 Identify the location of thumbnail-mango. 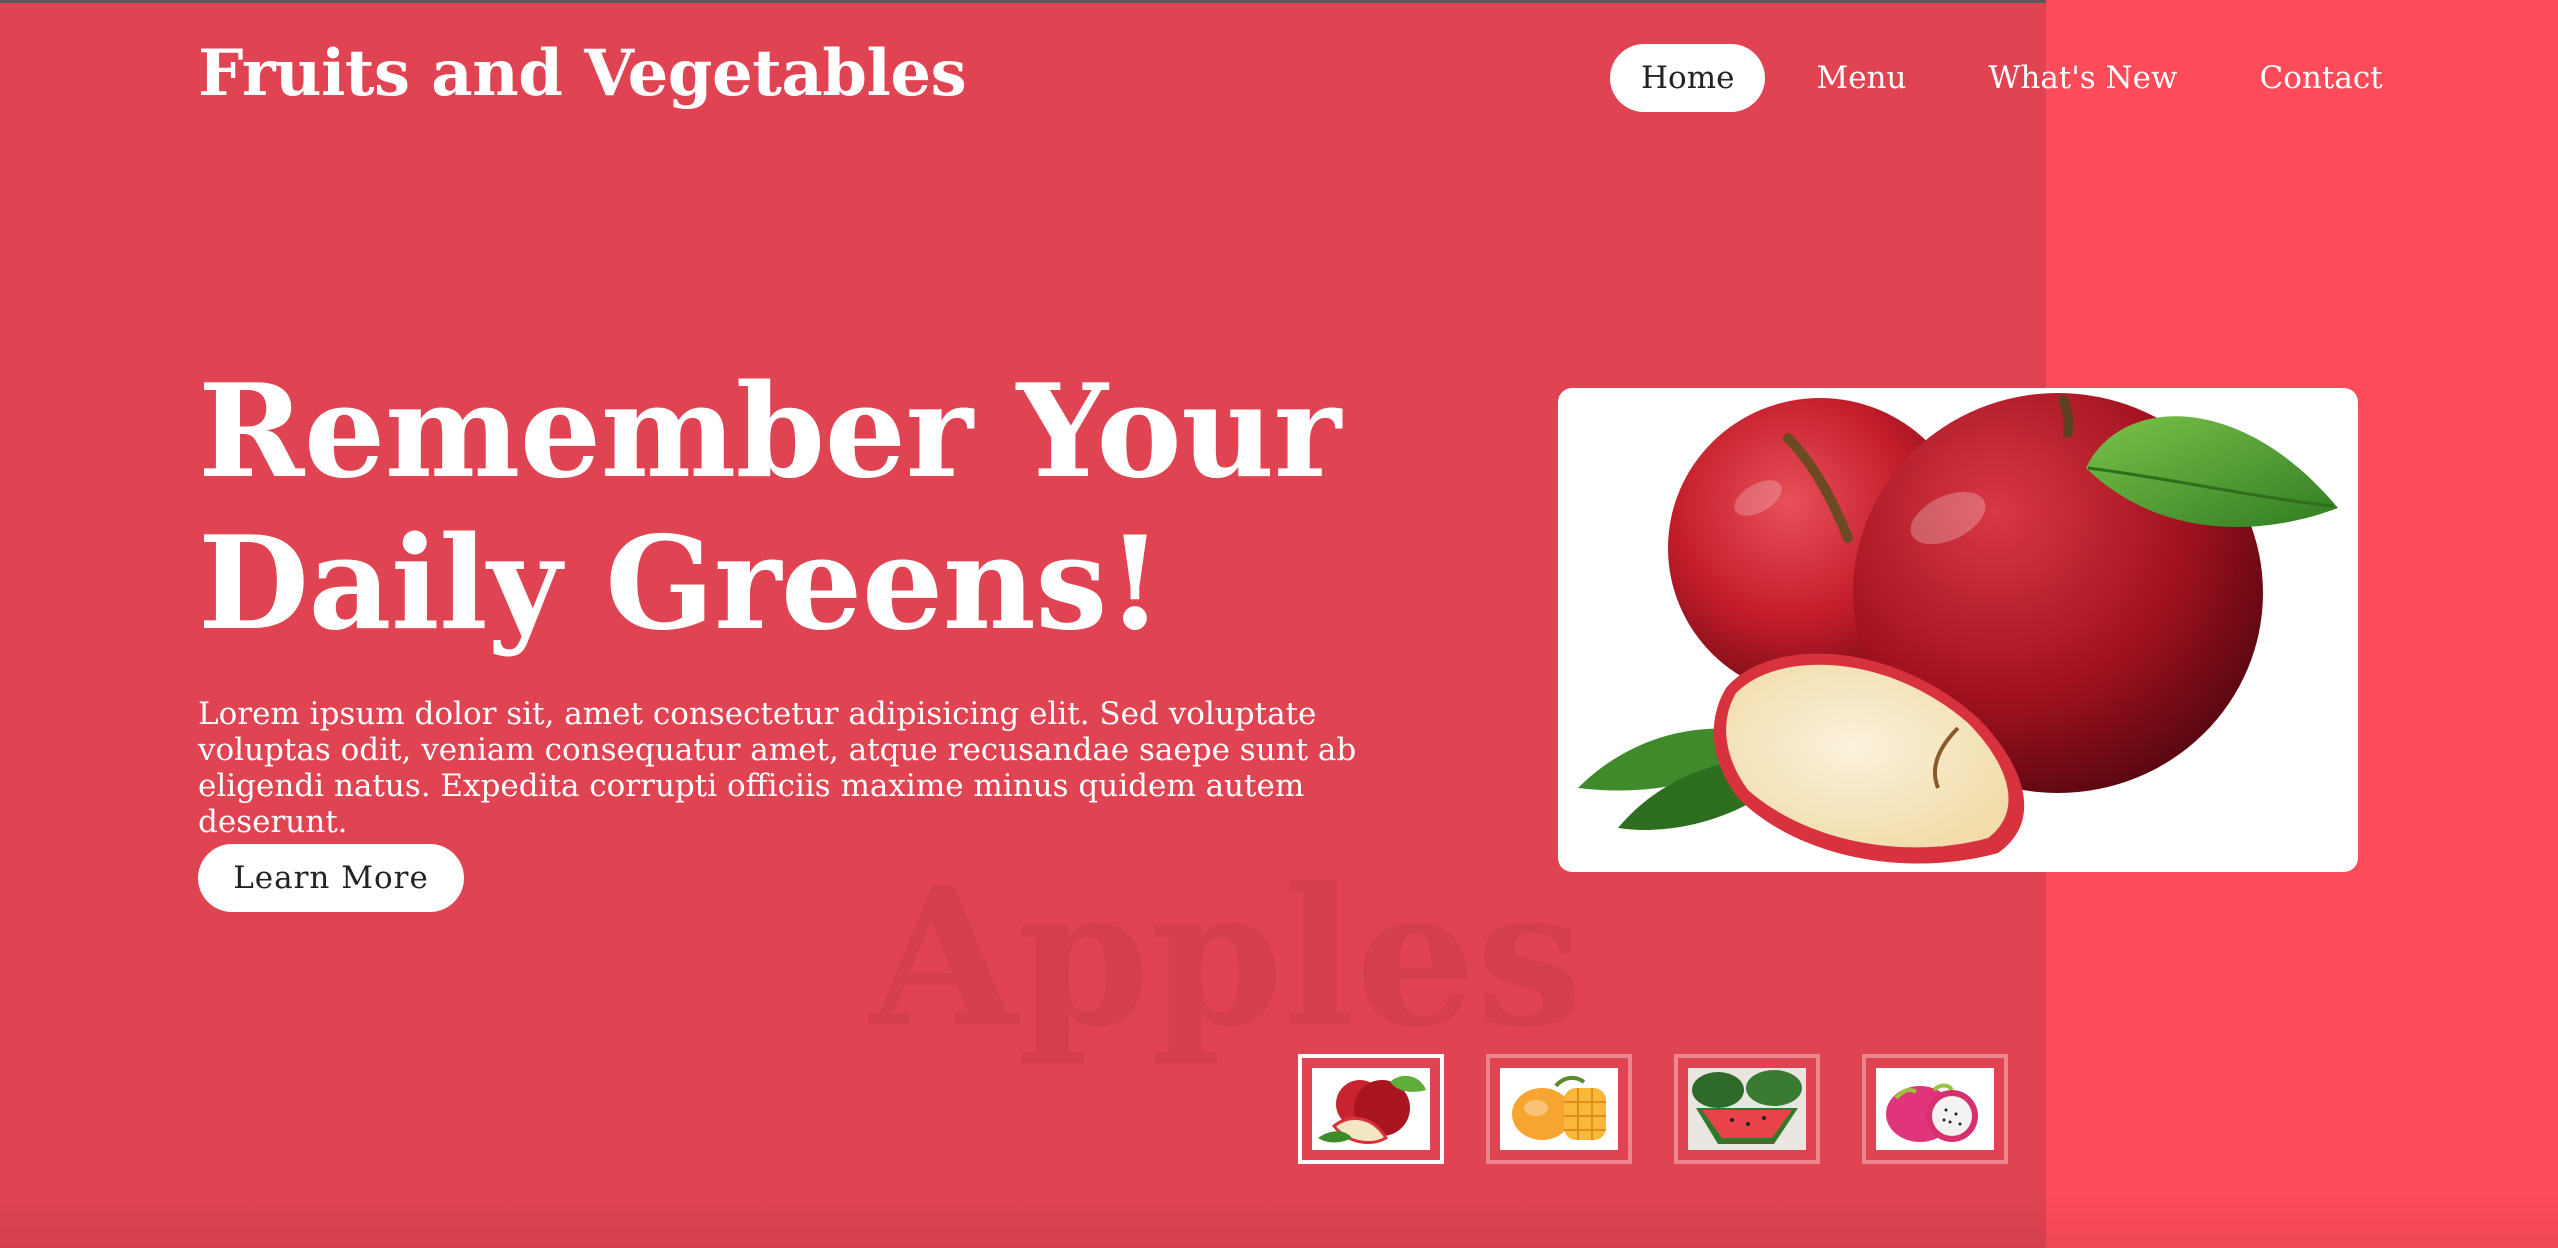
(1559, 1109).